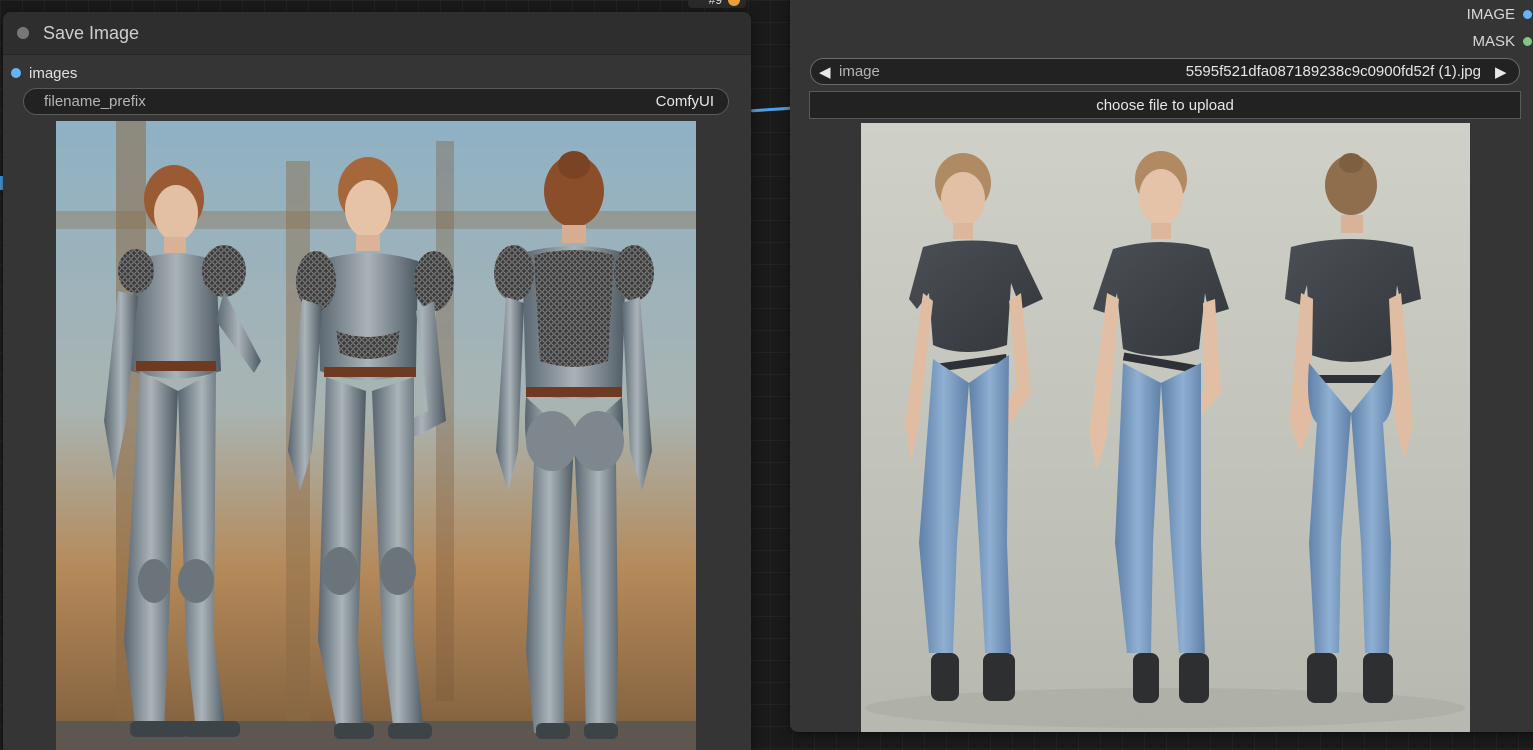 This screenshot has width=1533, height=750. What do you see at coordinates (1493, 41) in the screenshot?
I see `output-slot-label: MASK` at bounding box center [1493, 41].